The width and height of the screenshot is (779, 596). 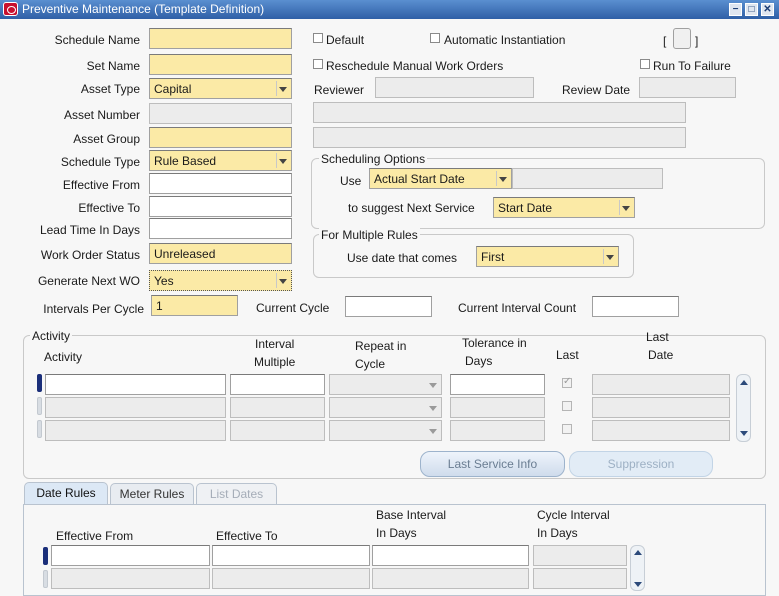 I want to click on last-date-header-line2: Date, so click(x=661, y=355).